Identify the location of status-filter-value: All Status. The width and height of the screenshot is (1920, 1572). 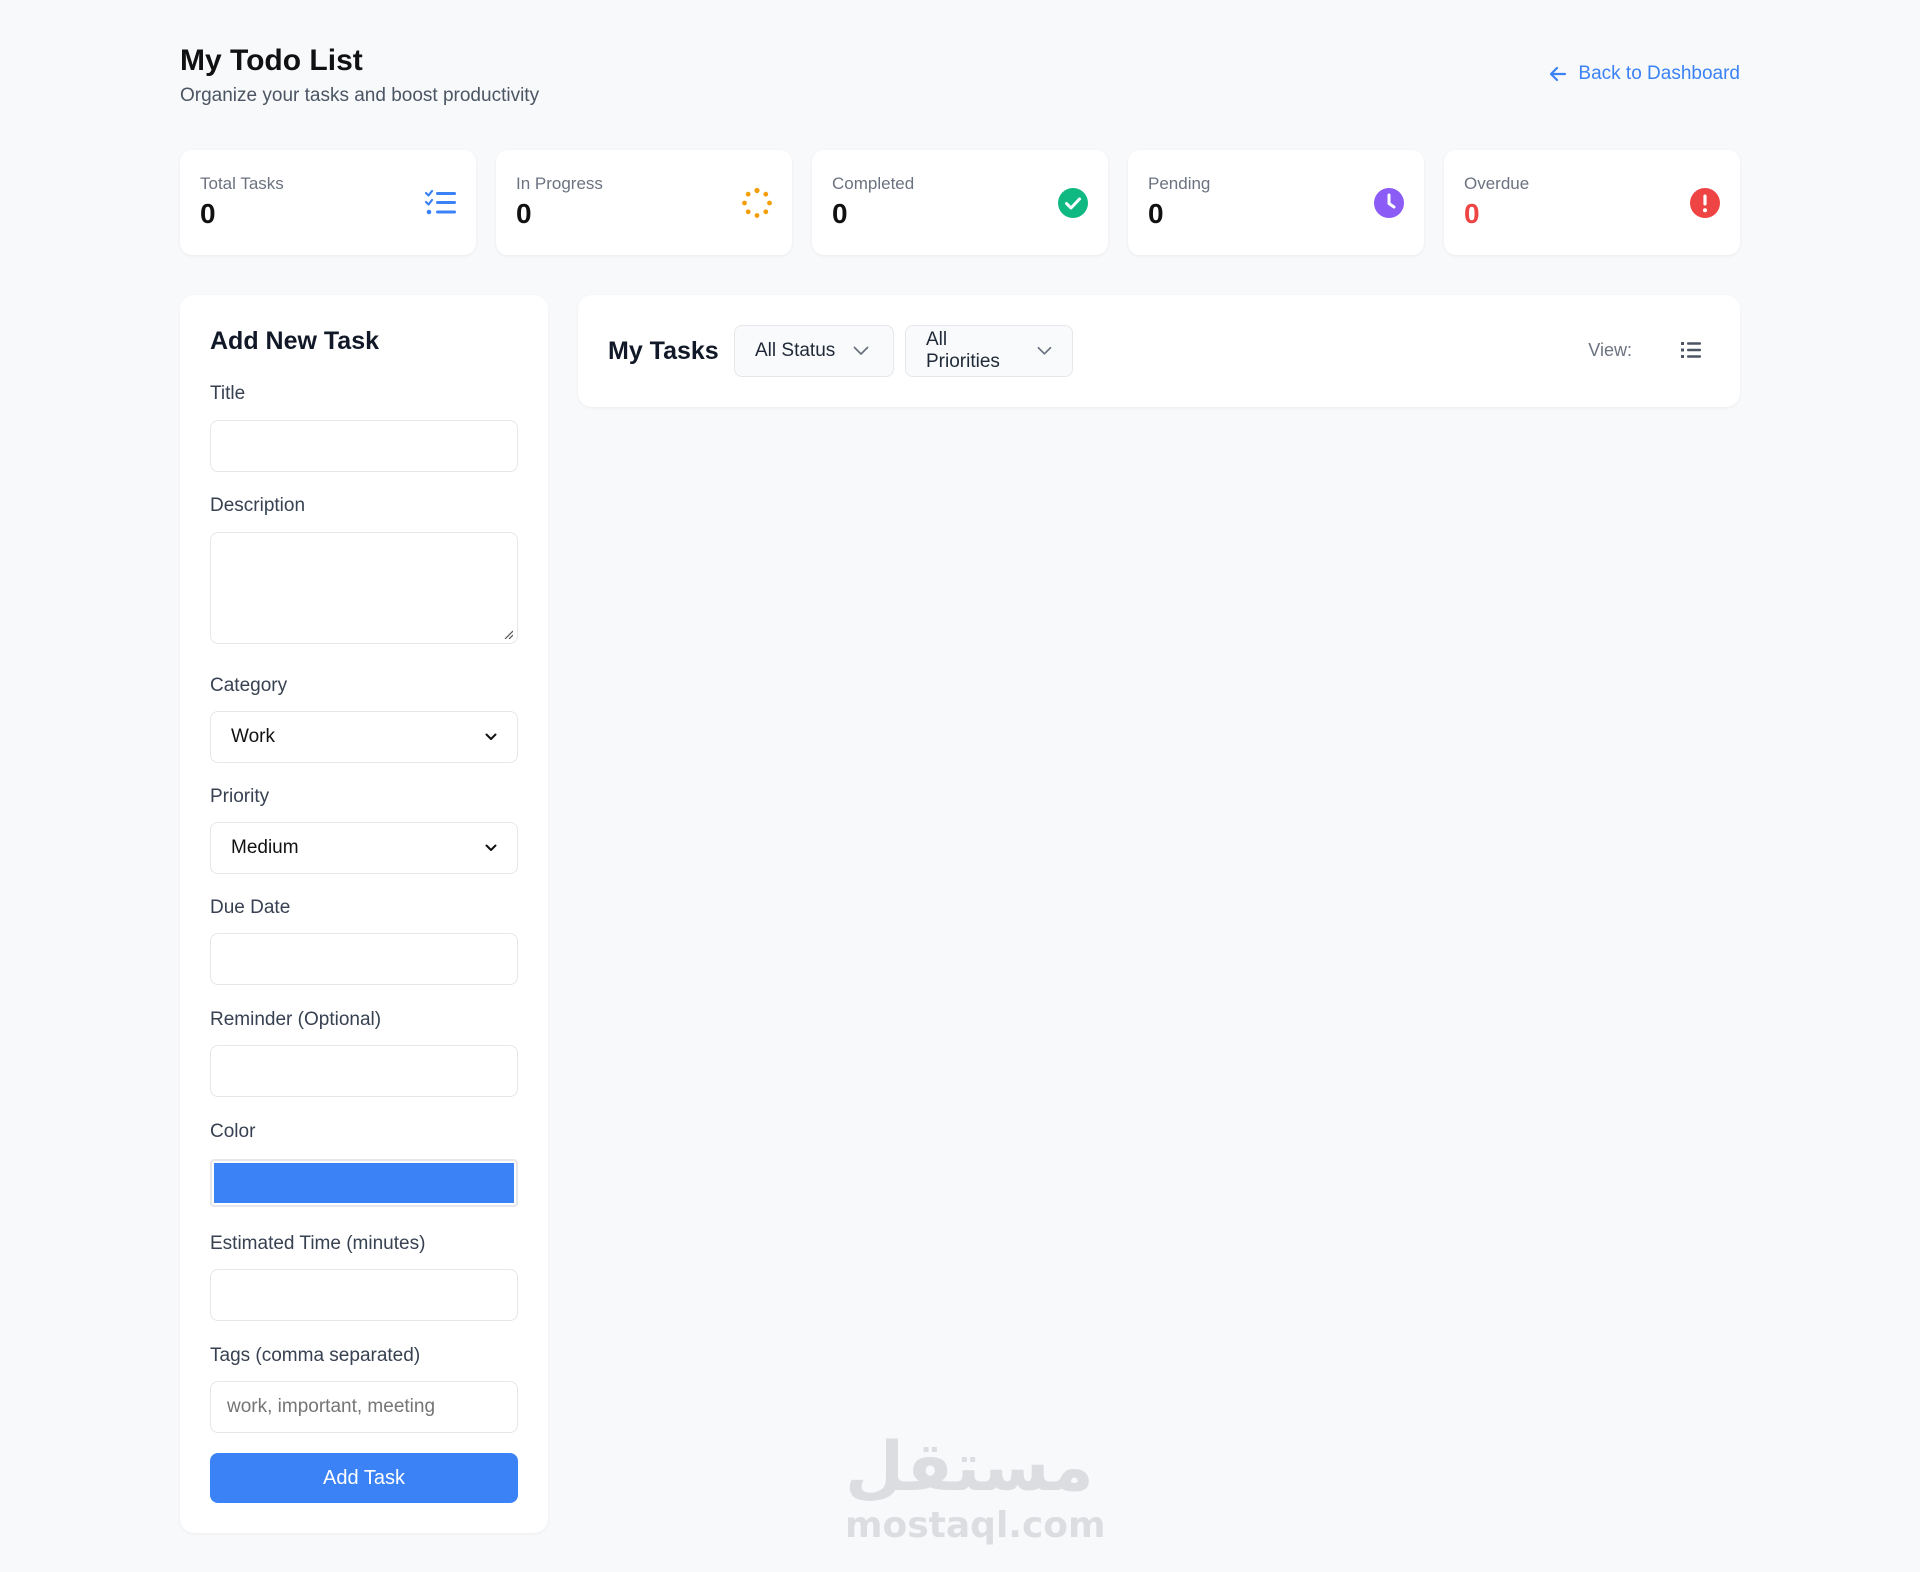
(795, 350).